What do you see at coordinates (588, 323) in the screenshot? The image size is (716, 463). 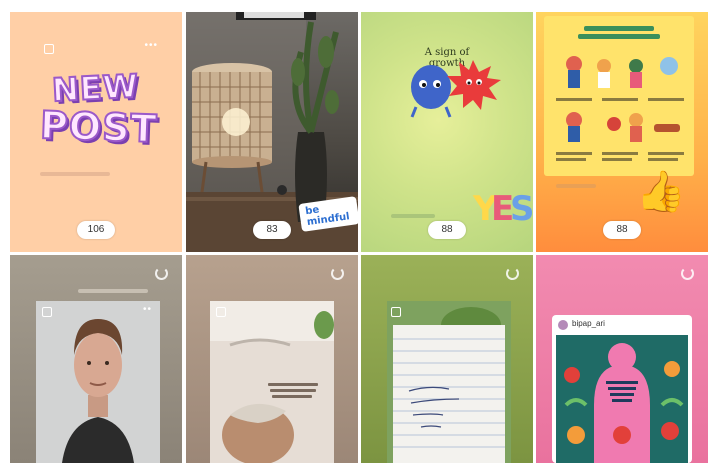 I see `account-name: bipap_ari` at bounding box center [588, 323].